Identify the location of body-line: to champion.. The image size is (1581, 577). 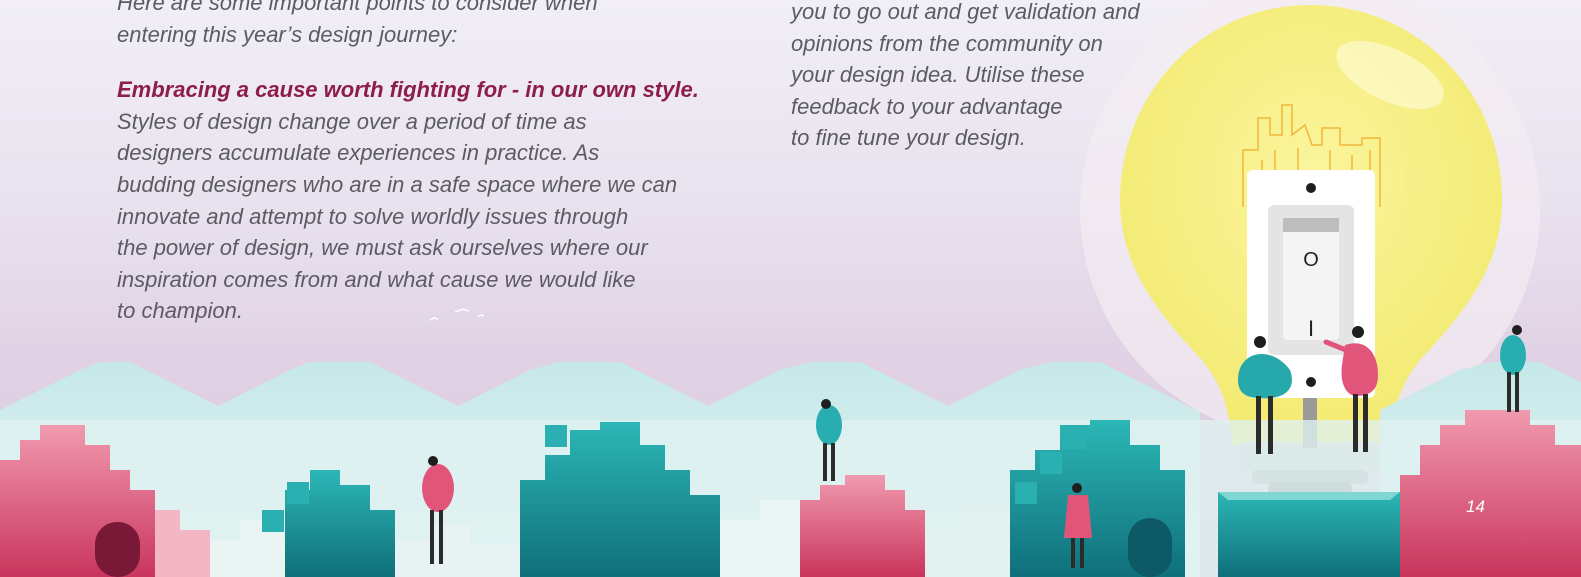
(180, 311).